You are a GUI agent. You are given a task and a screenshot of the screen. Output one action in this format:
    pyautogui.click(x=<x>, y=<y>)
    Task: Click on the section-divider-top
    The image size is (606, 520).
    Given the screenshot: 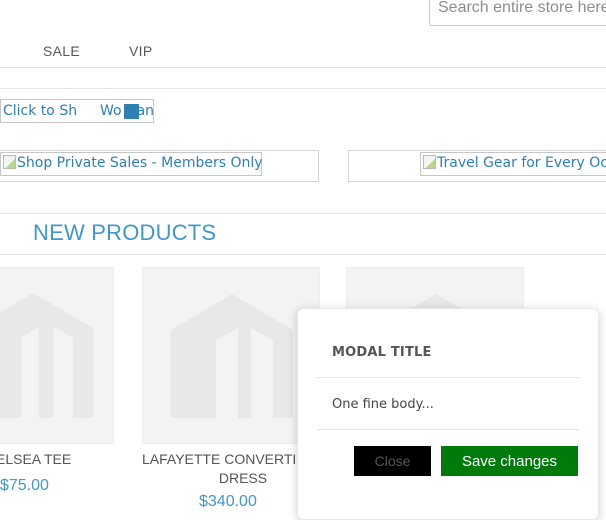 What is the action you would take?
    pyautogui.click(x=303, y=213)
    